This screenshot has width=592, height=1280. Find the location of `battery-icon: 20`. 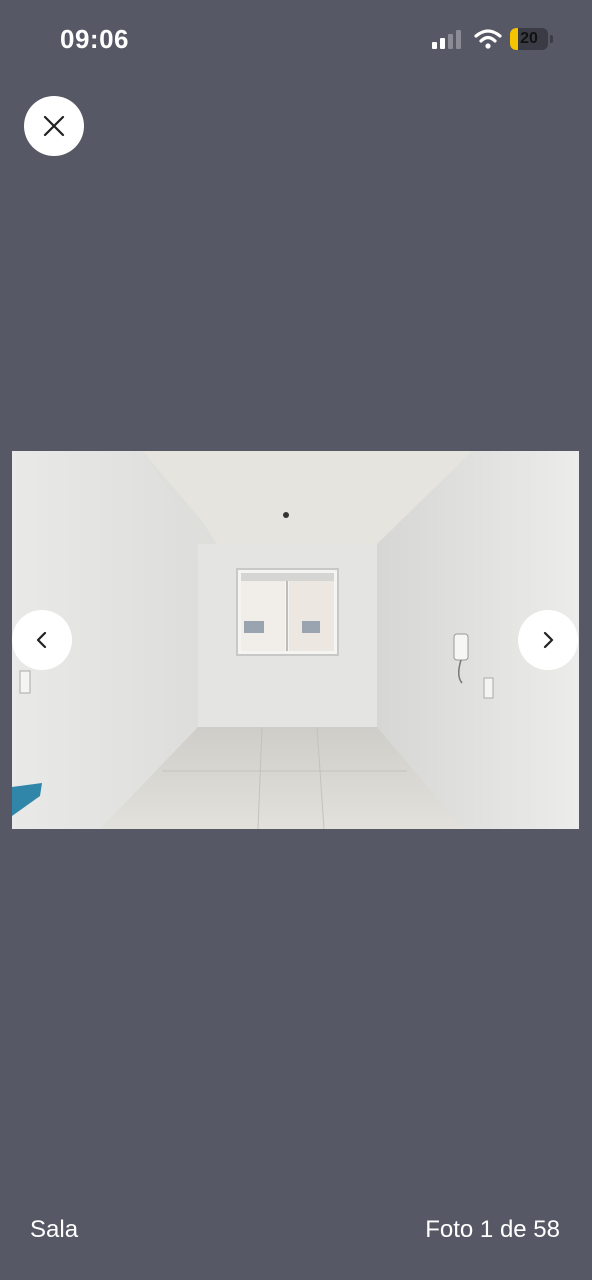

battery-icon: 20 is located at coordinates (529, 39).